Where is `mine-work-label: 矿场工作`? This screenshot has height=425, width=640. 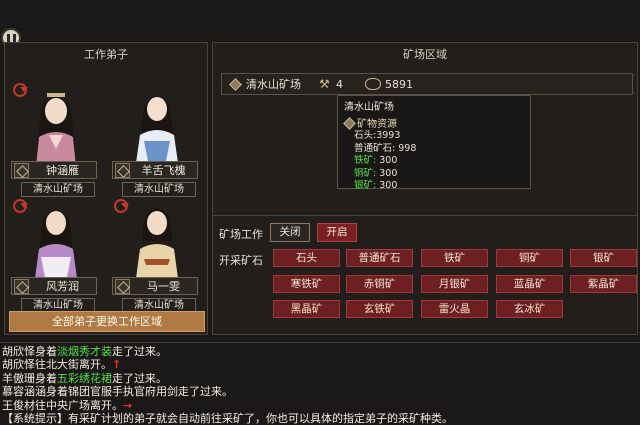 mine-work-label: 矿场工作 is located at coordinates (241, 234).